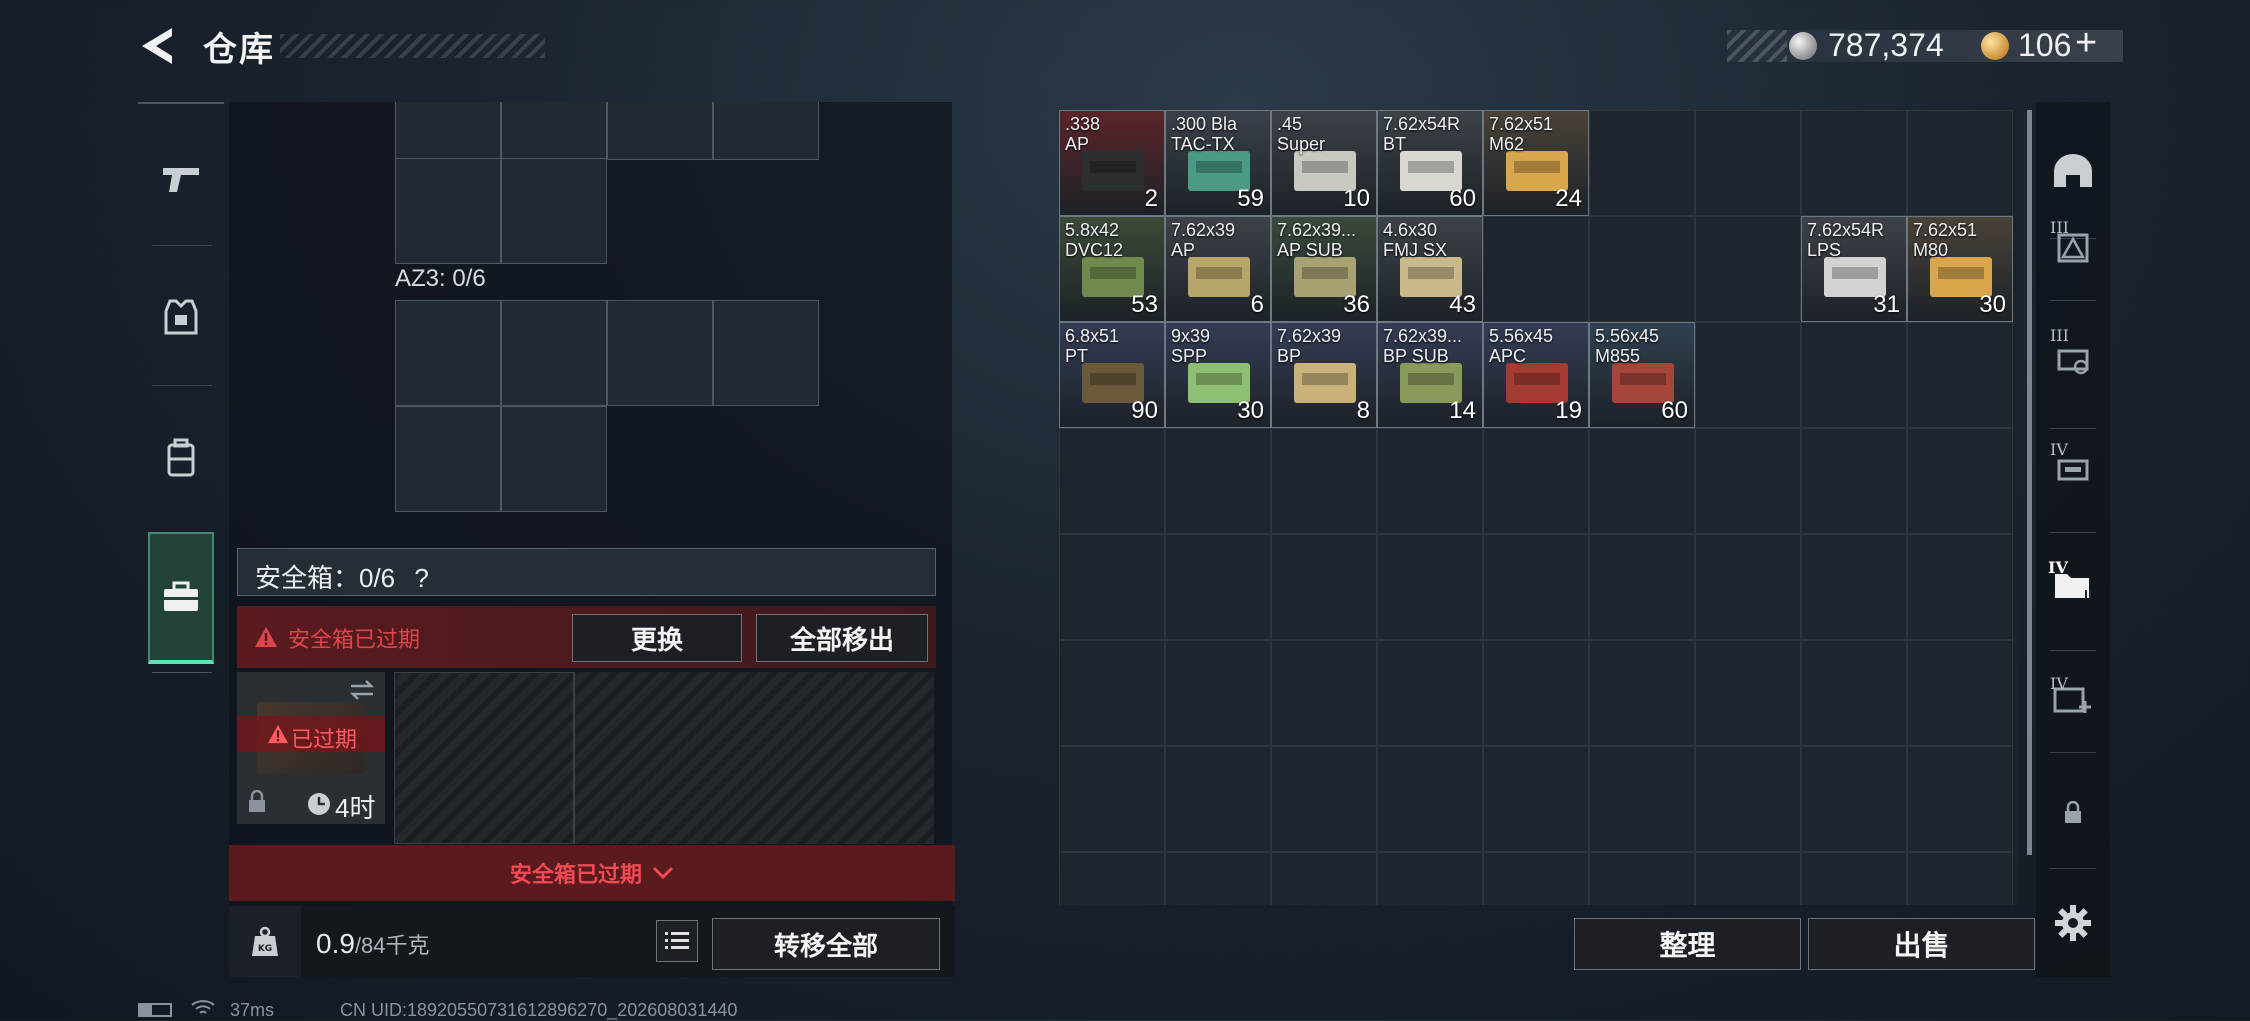 The height and width of the screenshot is (1021, 2250). I want to click on replace-button: 更换, so click(657, 638).